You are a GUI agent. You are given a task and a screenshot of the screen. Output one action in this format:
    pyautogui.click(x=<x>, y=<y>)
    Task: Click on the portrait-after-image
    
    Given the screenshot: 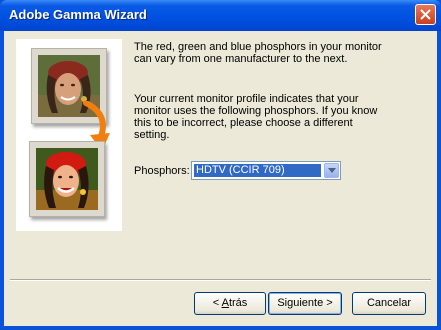 What is the action you would take?
    pyautogui.click(x=67, y=179)
    